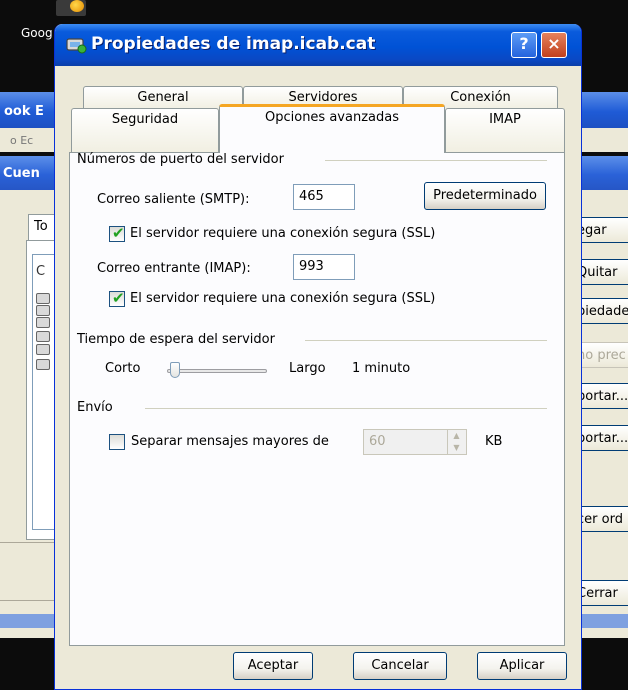 This screenshot has width=628, height=690. What do you see at coordinates (307, 368) in the screenshot?
I see `long-label: Largo` at bounding box center [307, 368].